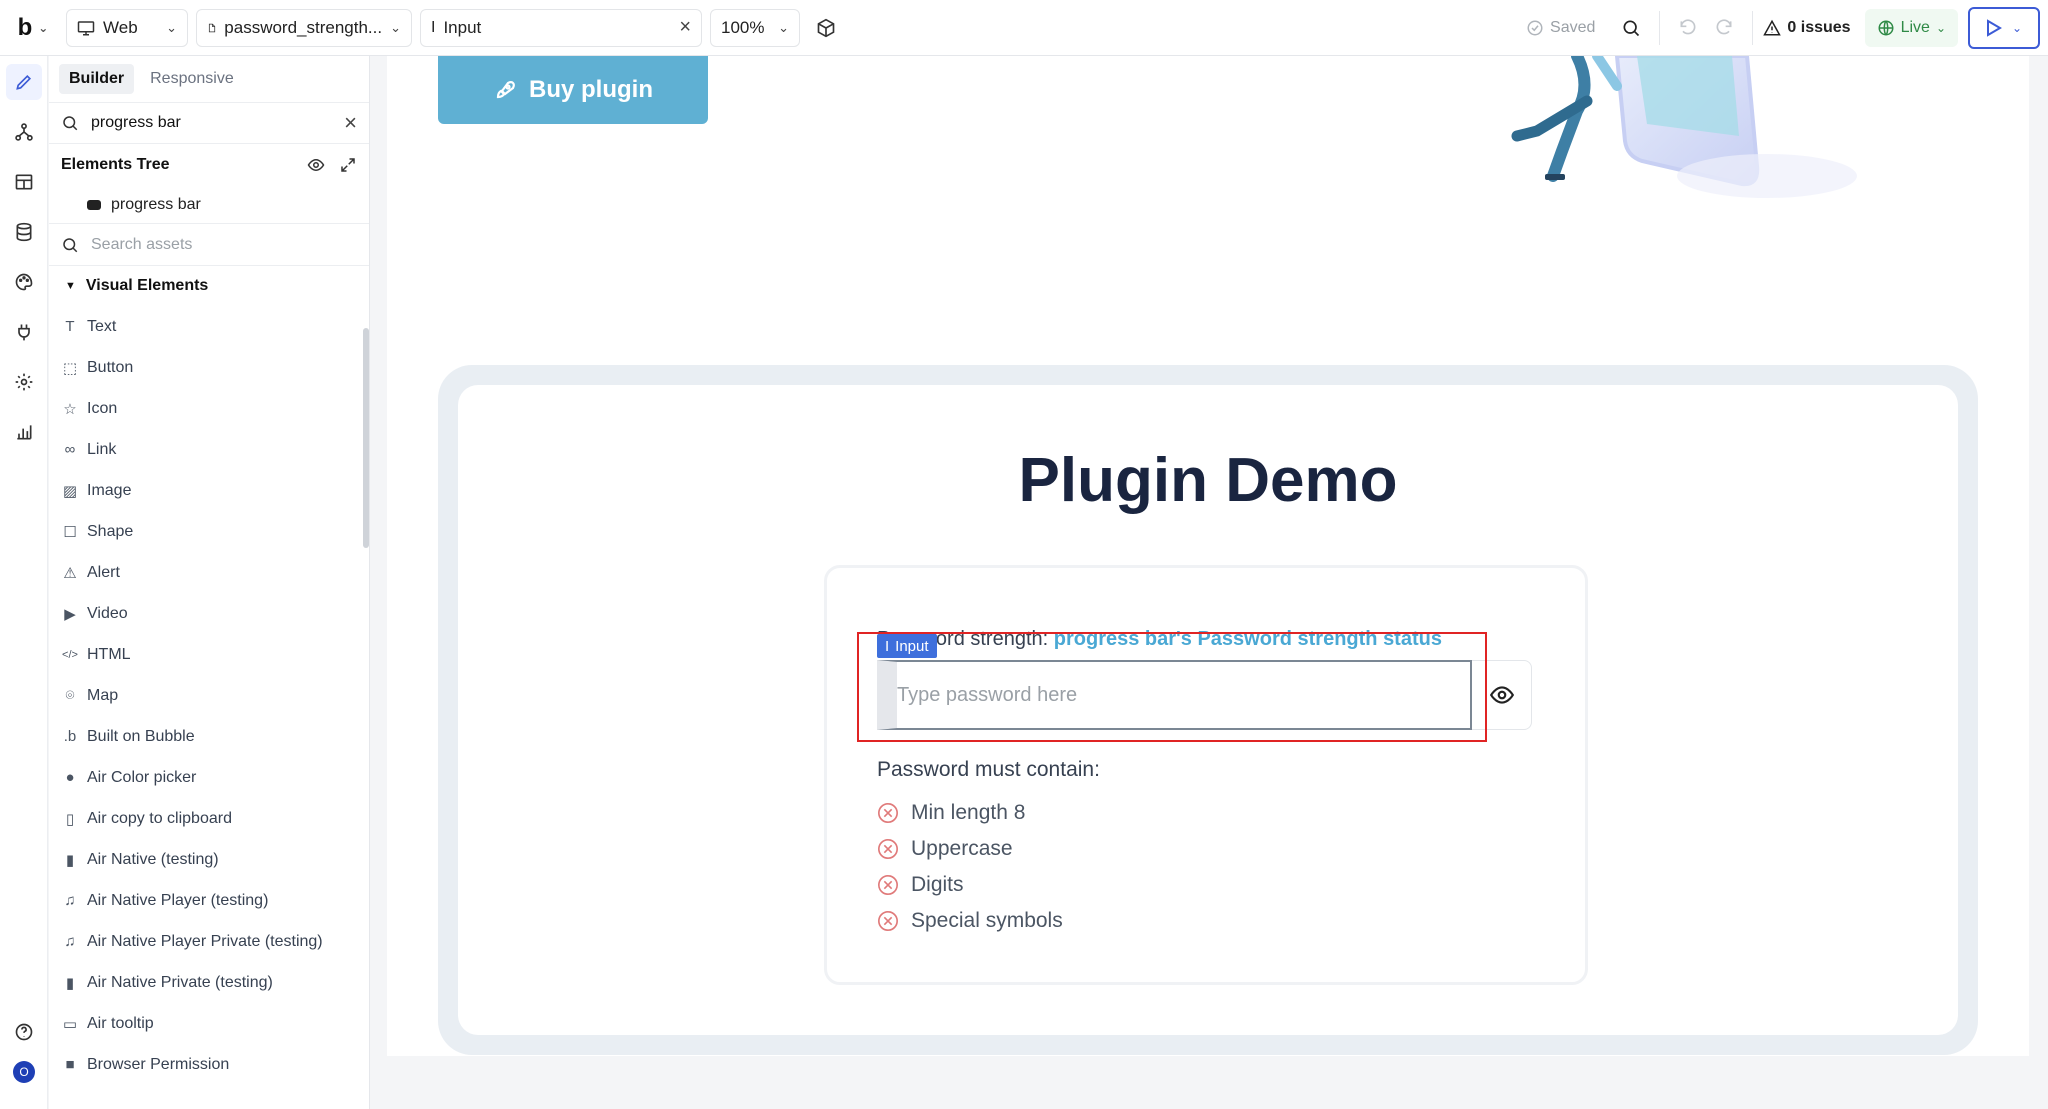  Describe the element at coordinates (209, 1023) in the screenshot. I see `element-item: ▭ Air tooltip` at that location.